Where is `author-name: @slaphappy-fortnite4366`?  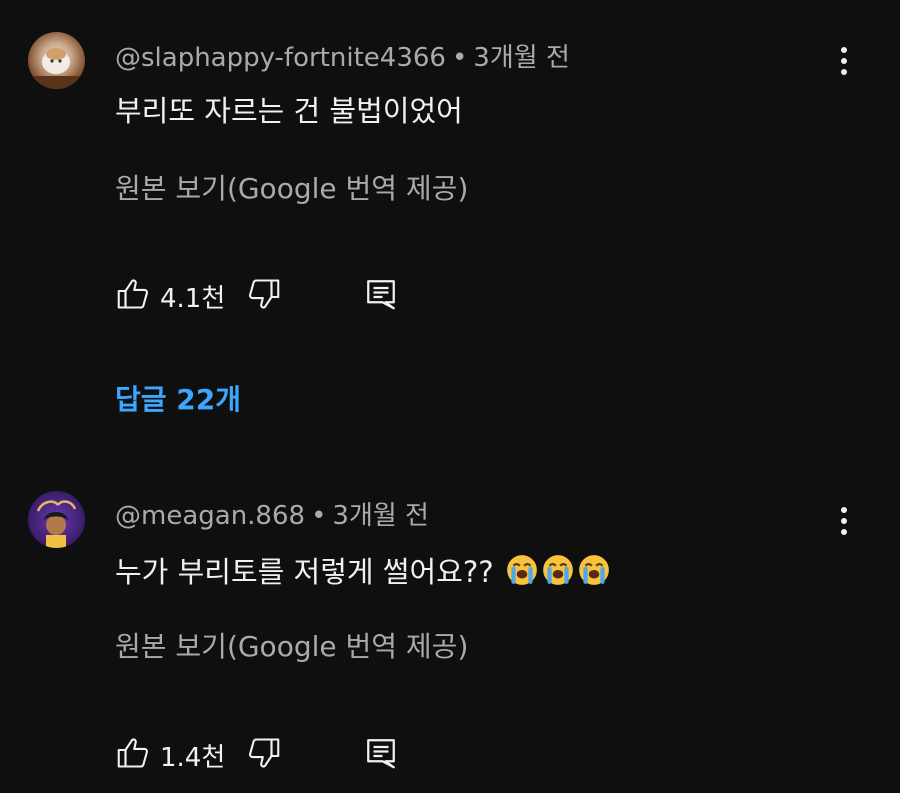
author-name: @slaphappy-fortnite4366 is located at coordinates (280, 58).